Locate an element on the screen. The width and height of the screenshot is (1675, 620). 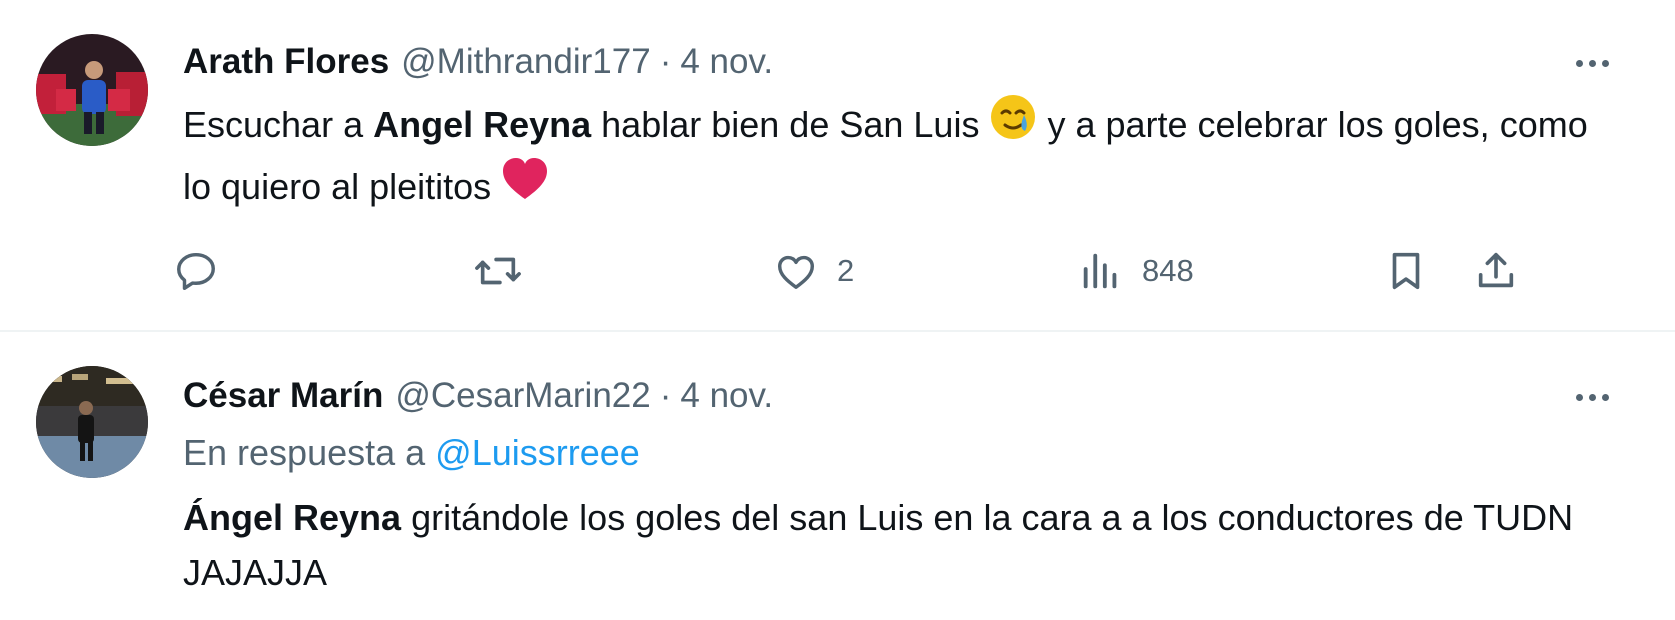
reply-button is located at coordinates (196, 271).